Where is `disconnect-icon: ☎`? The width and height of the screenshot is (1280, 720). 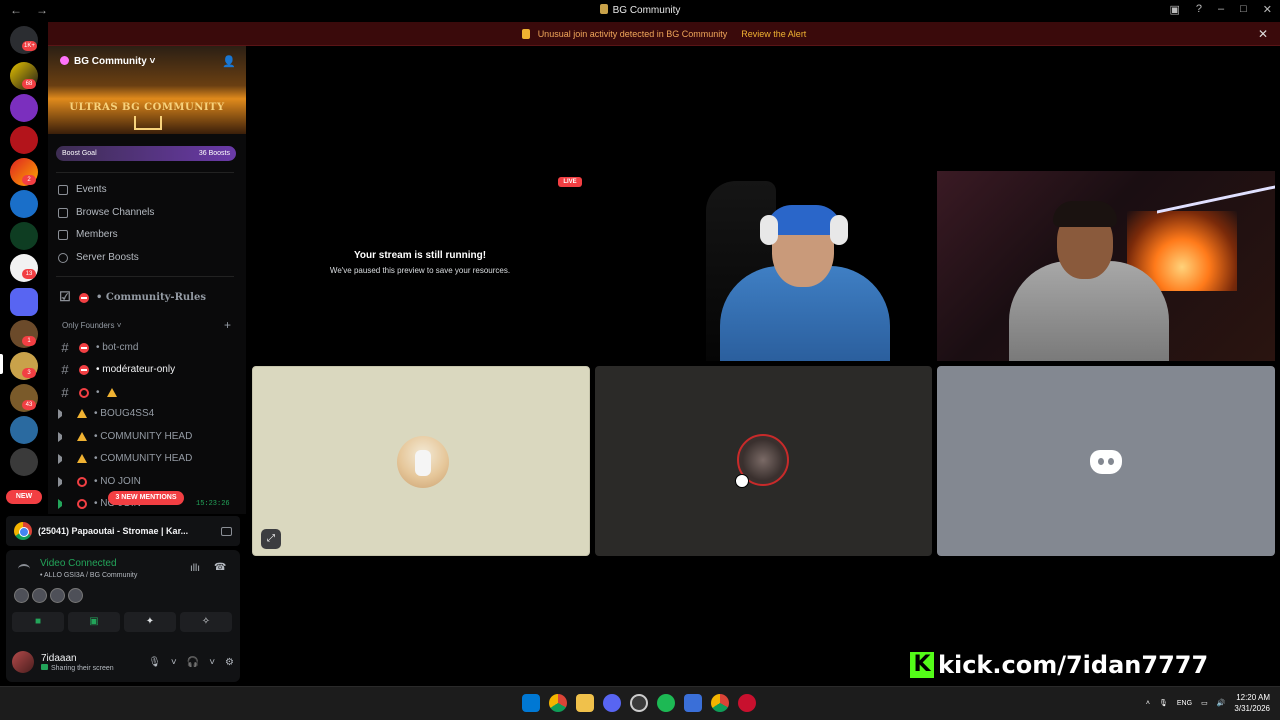 disconnect-icon: ☎ is located at coordinates (220, 567).